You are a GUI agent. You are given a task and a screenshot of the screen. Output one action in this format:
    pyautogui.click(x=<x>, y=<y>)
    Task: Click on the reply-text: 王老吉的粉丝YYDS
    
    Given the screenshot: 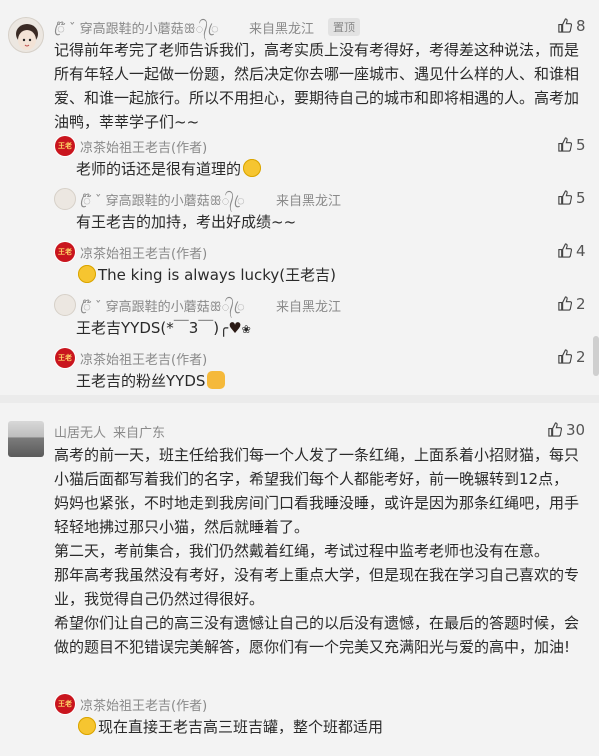 What is the action you would take?
    pyautogui.click(x=151, y=381)
    